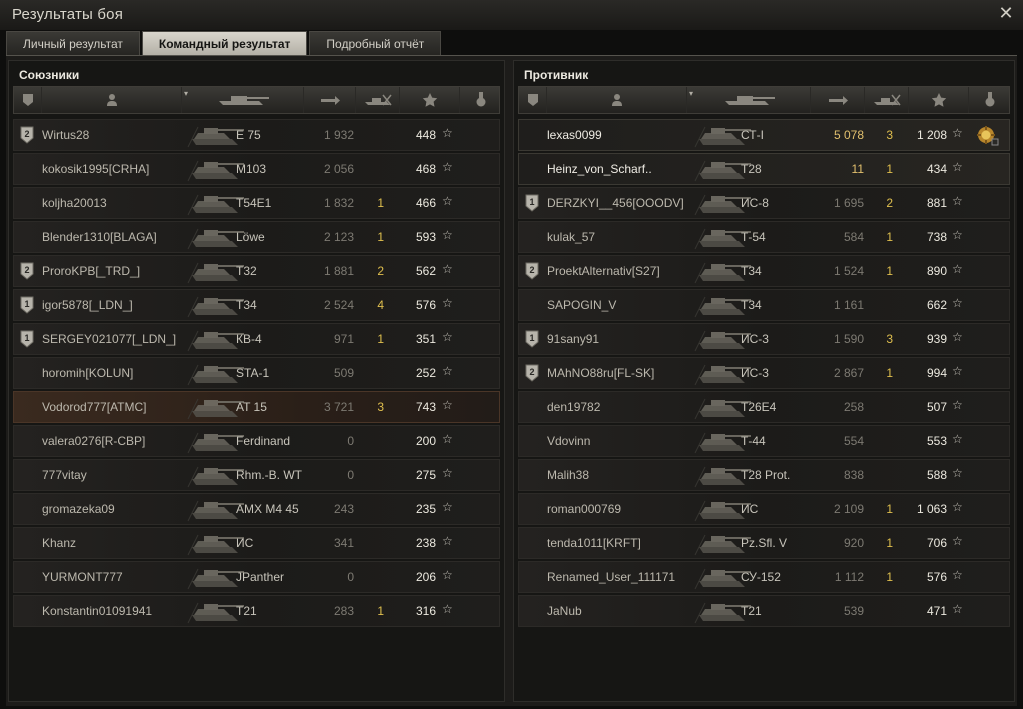  What do you see at coordinates (889, 271) in the screenshot?
I see `kills-value: 1` at bounding box center [889, 271].